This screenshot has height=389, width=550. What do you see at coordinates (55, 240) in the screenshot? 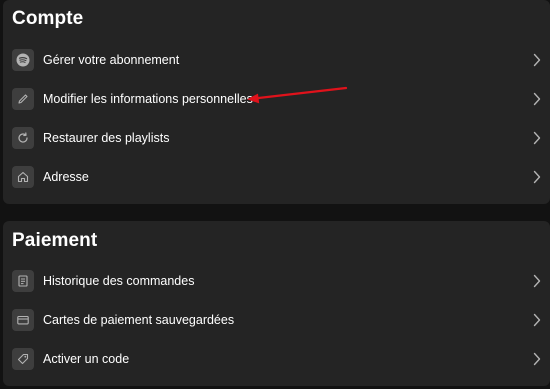
I see `section-title-paiement: Paiement` at bounding box center [55, 240].